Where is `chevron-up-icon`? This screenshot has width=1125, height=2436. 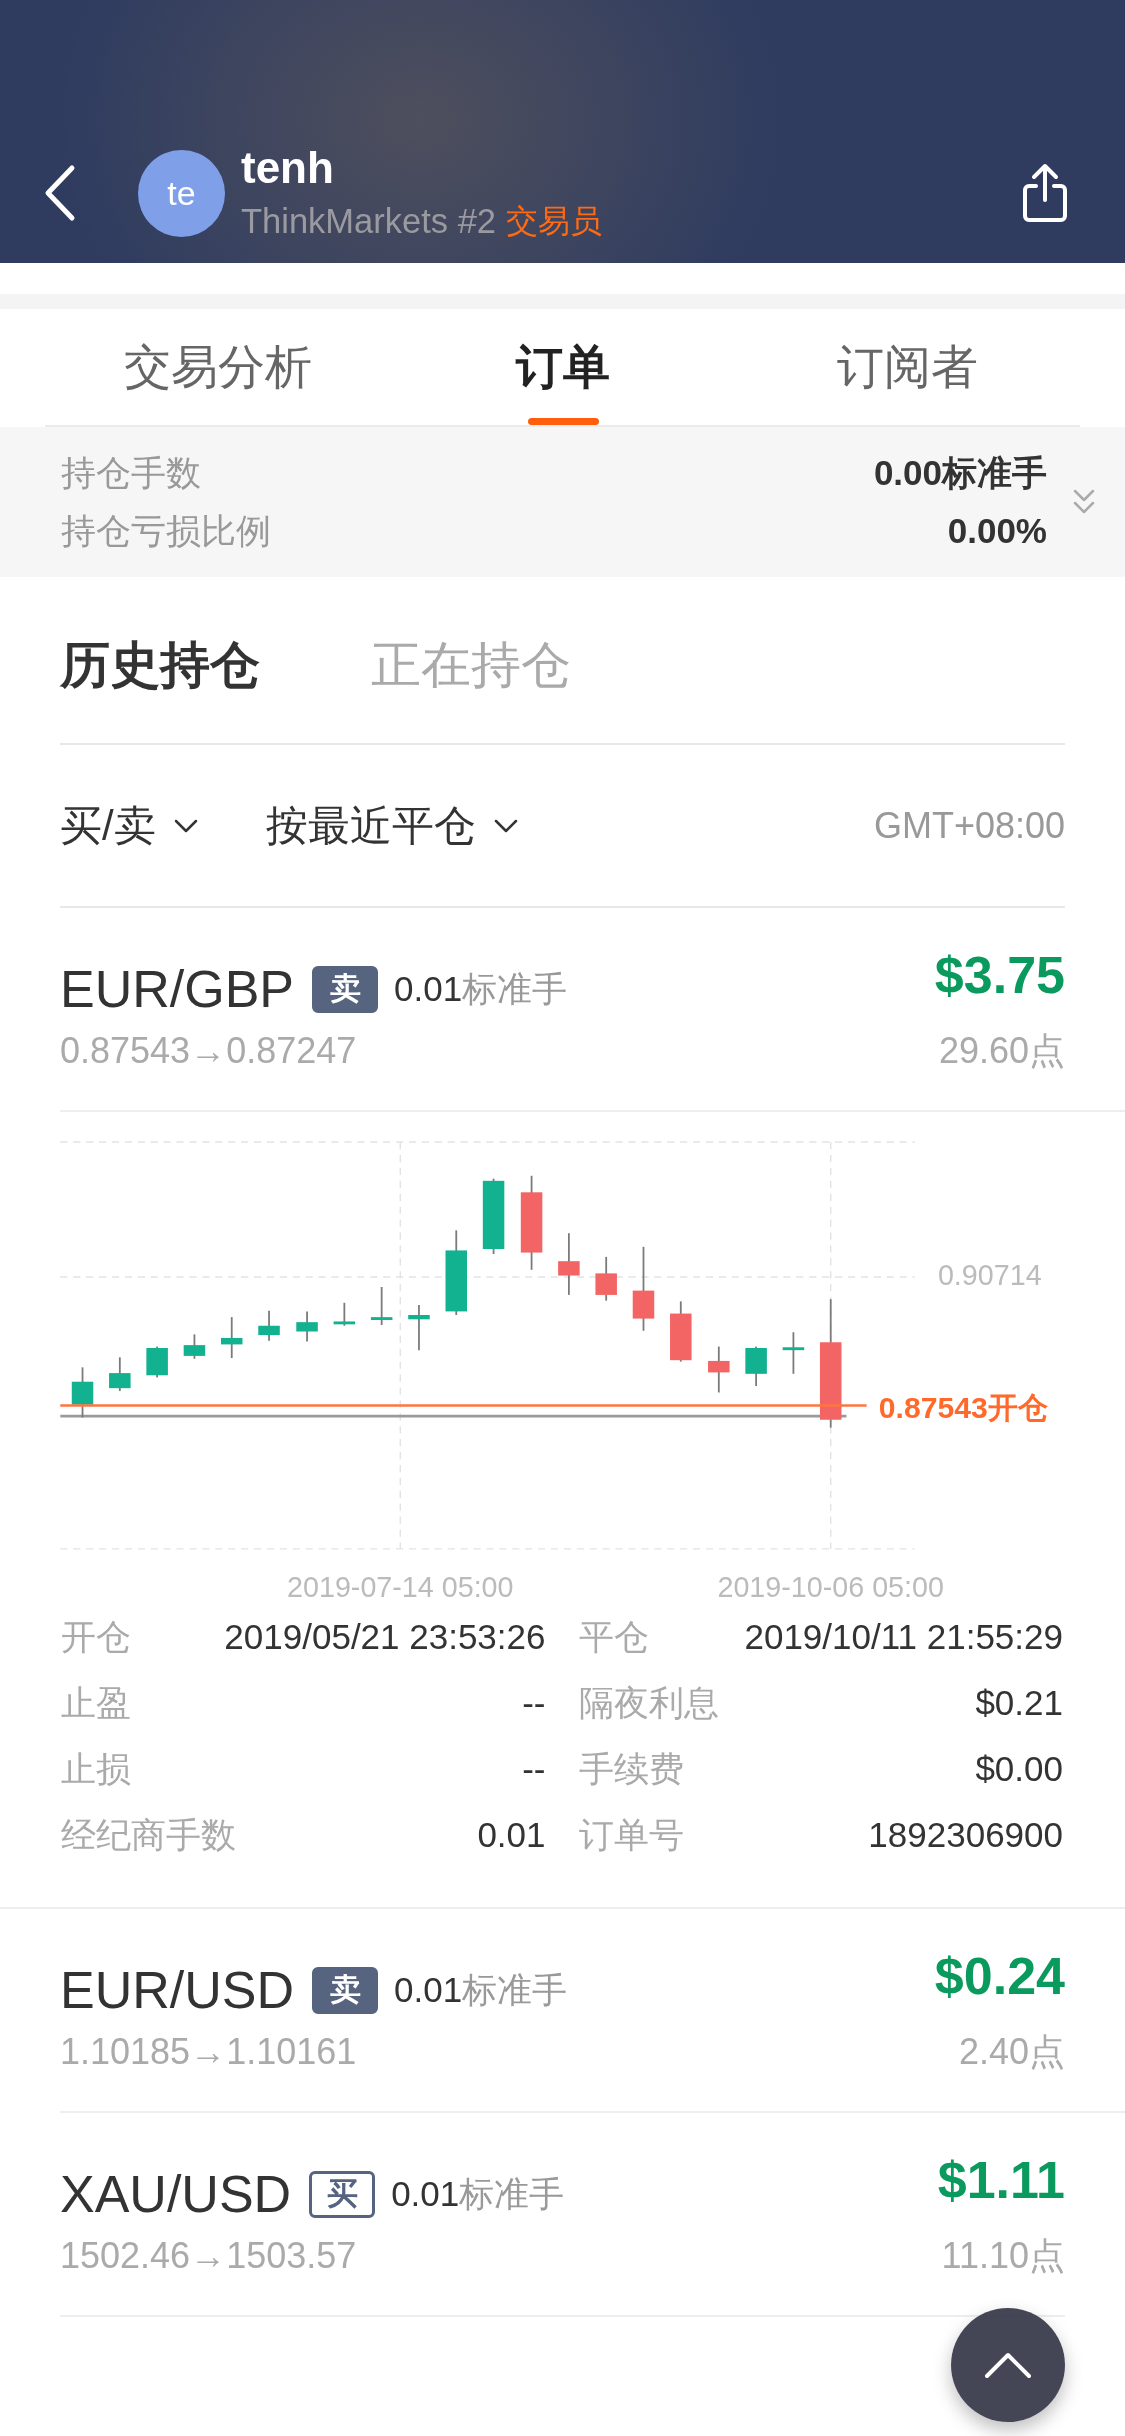 chevron-up-icon is located at coordinates (1008, 2365).